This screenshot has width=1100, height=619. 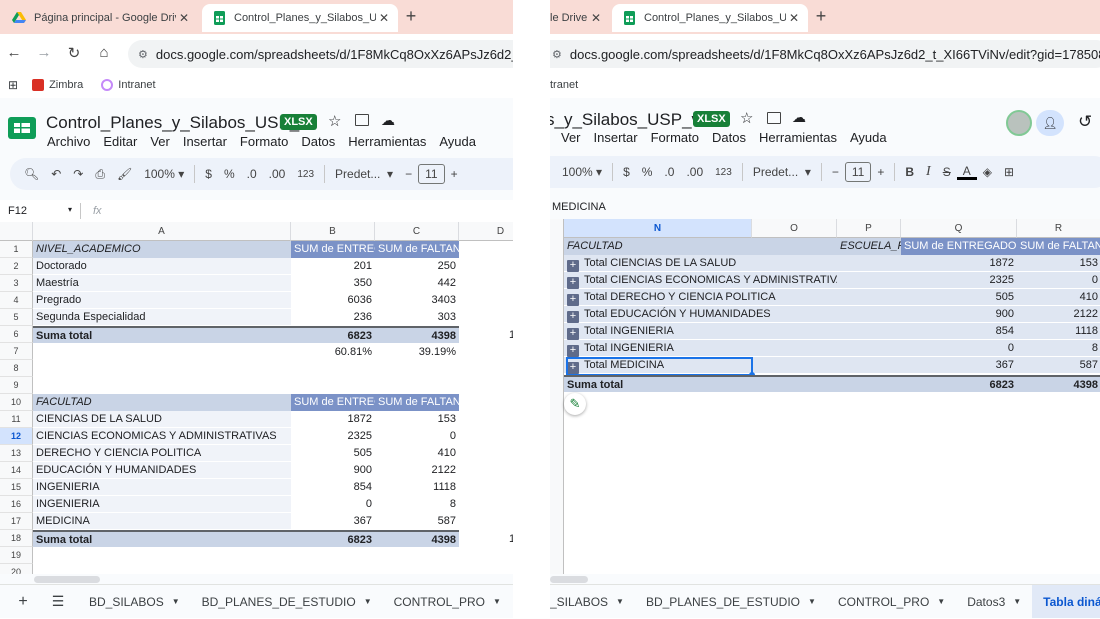 What do you see at coordinates (16, 419) in the screenshot?
I see `row-header: 11` at bounding box center [16, 419].